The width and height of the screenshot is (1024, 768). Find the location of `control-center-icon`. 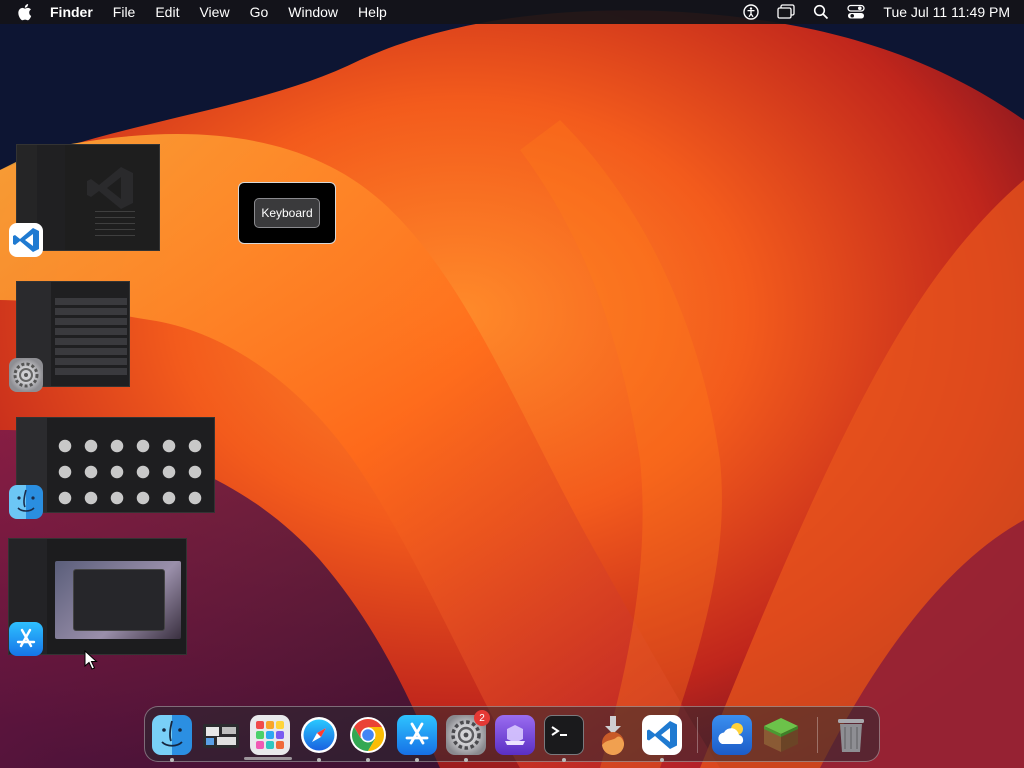

control-center-icon is located at coordinates (856, 12).